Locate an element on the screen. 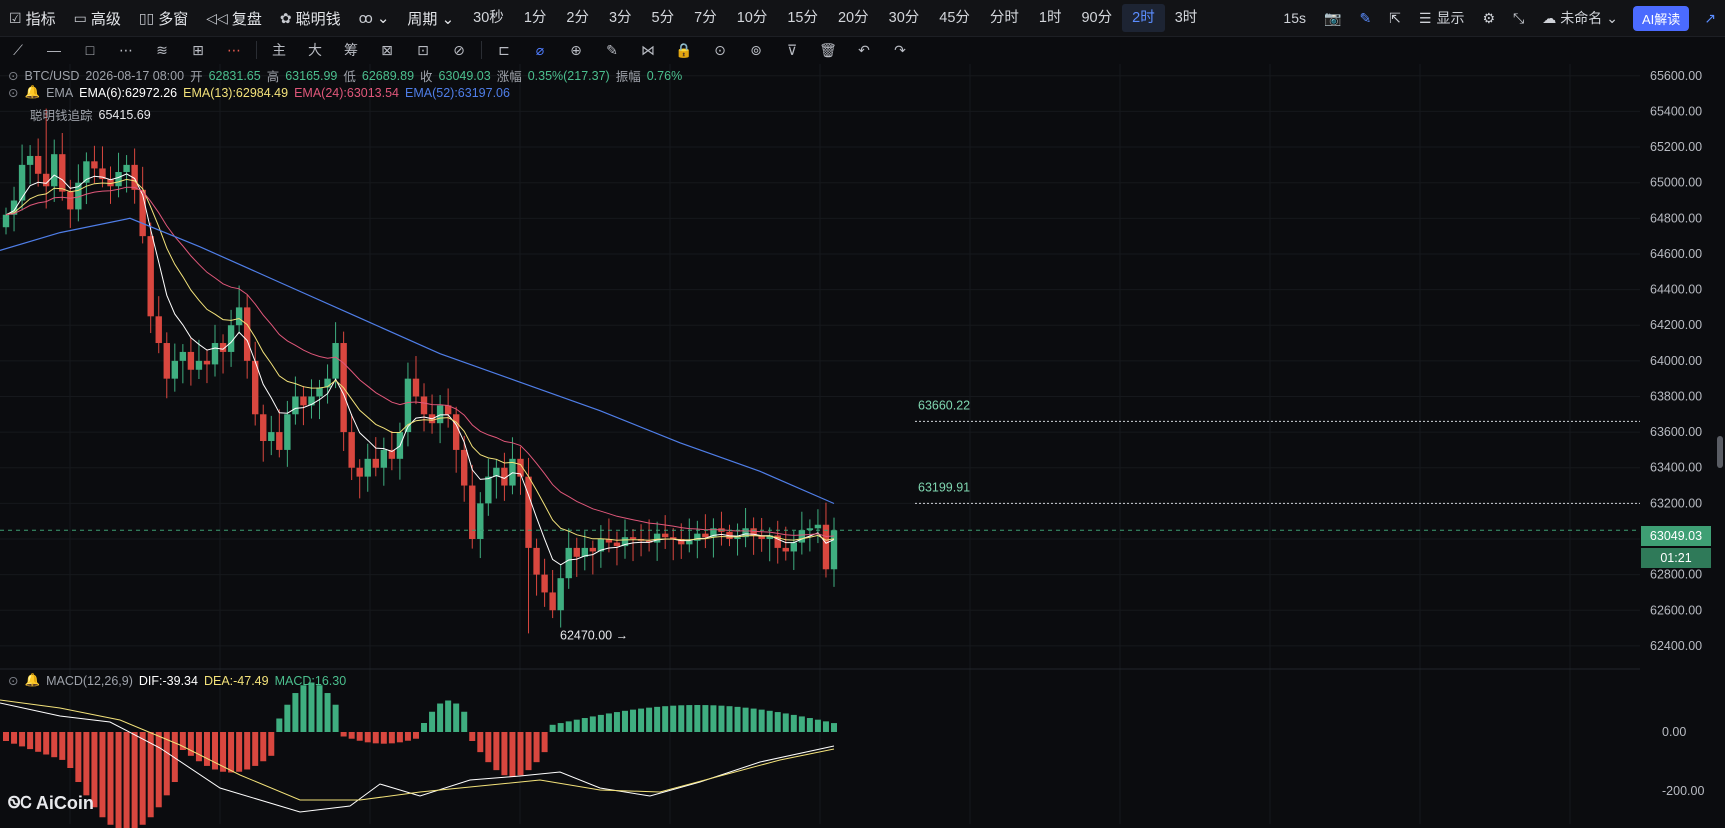 This screenshot has width=1725, height=828. period-tab: 1时 is located at coordinates (1050, 18).